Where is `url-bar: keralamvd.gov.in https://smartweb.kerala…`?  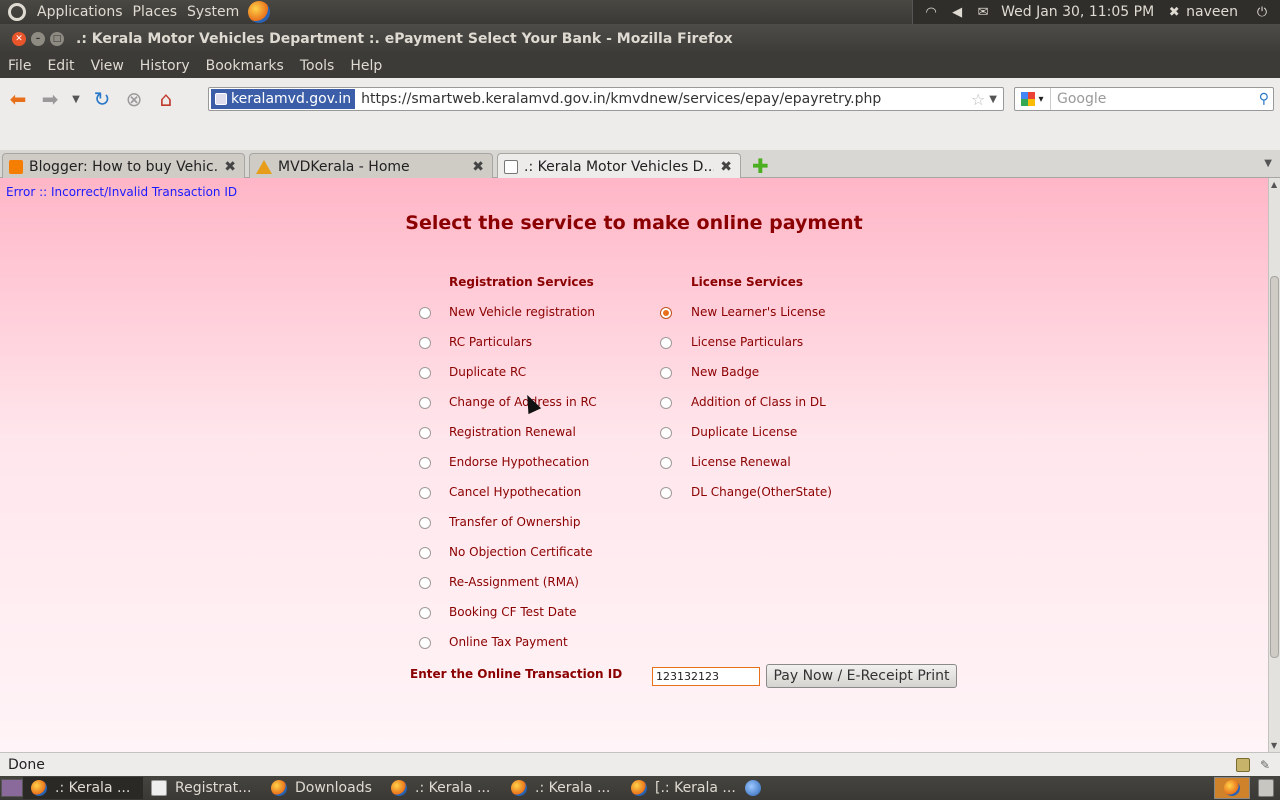 url-bar: keralamvd.gov.in https://smartweb.kerala… is located at coordinates (606, 99).